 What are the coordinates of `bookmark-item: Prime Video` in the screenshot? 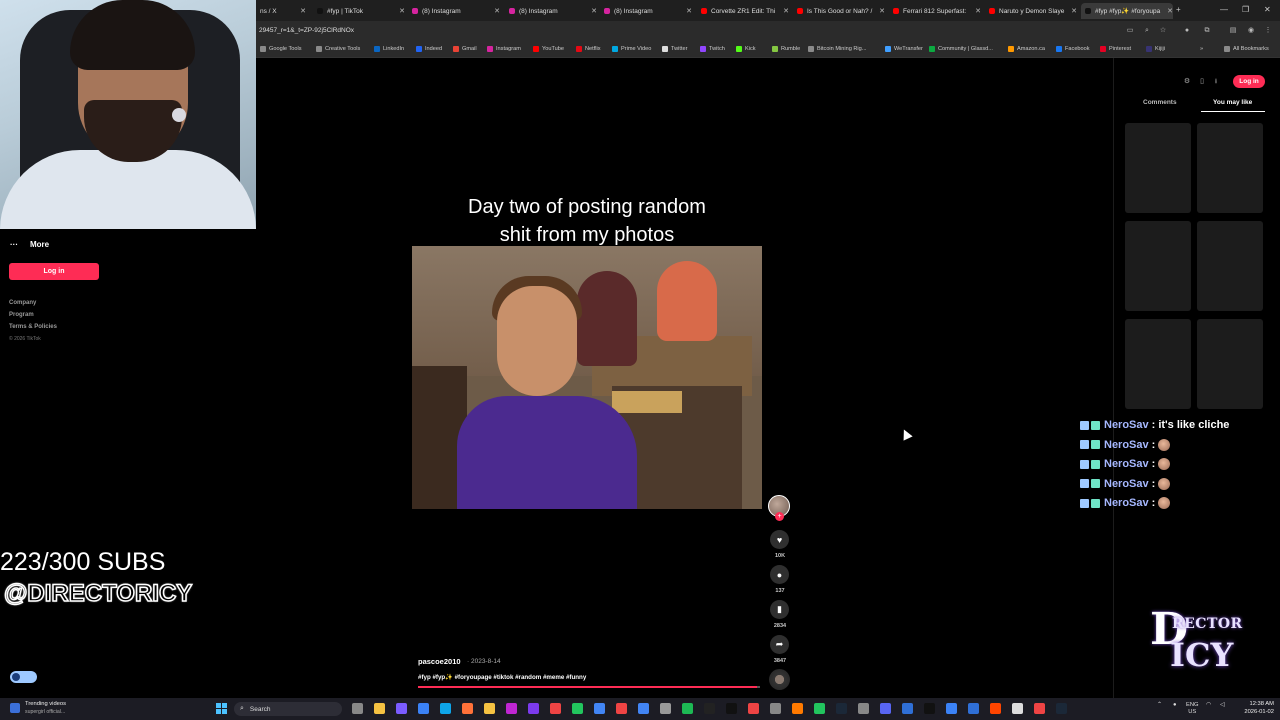 It's located at (631, 49).